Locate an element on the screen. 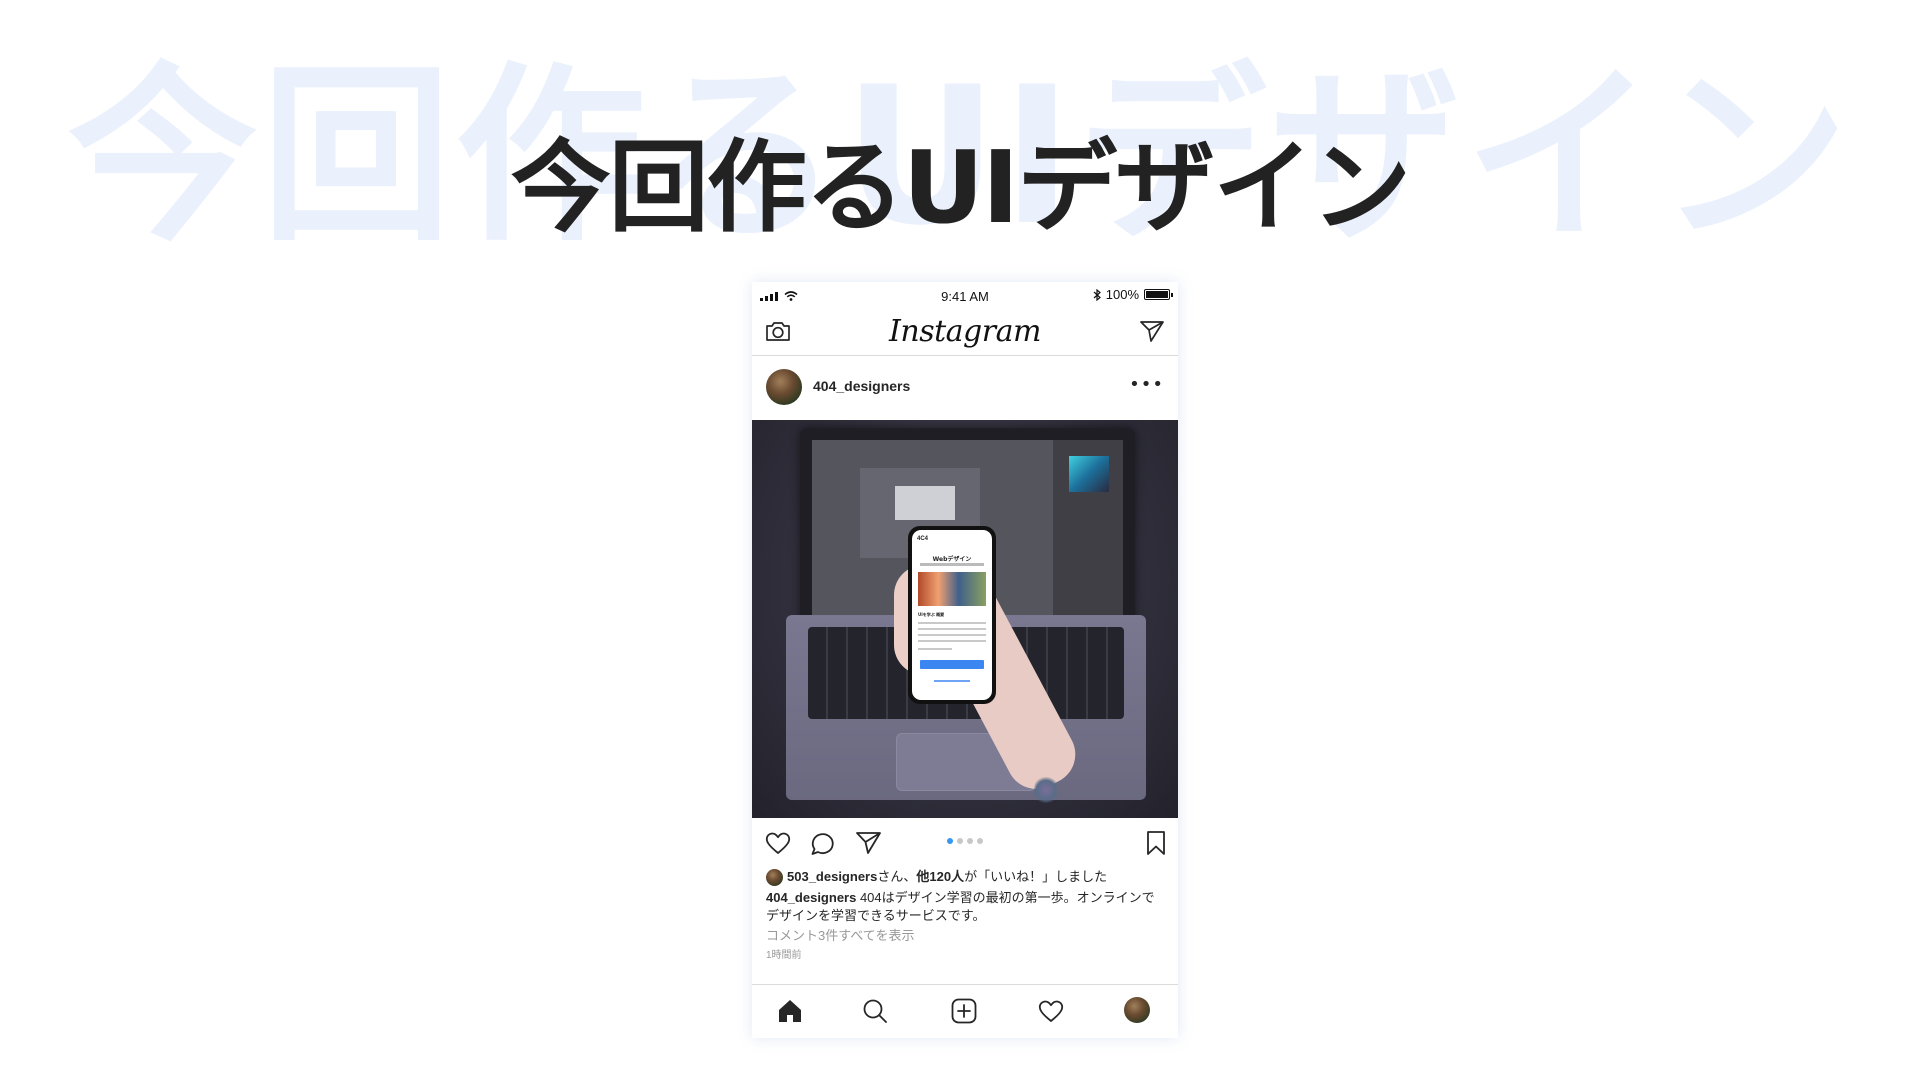 This screenshot has width=1920, height=1080. tattoo is located at coordinates (1046, 790).